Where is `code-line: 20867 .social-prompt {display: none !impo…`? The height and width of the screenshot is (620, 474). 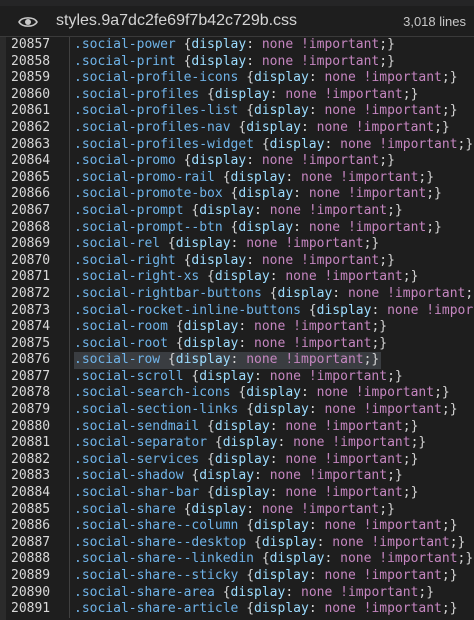
code-line: 20867 .social-prompt {display: none !impo… is located at coordinates (237, 211).